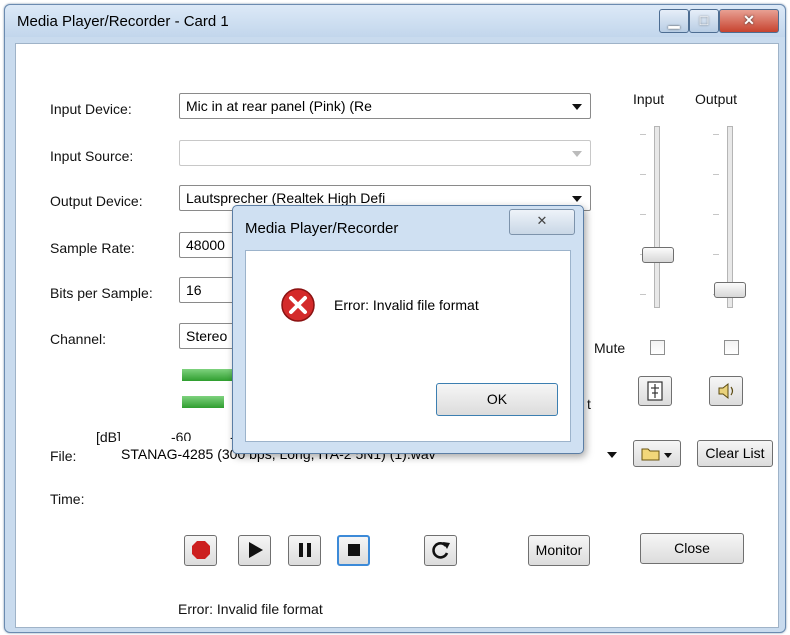 This screenshot has height=635, width=790. I want to click on folder-icon, so click(656, 454).